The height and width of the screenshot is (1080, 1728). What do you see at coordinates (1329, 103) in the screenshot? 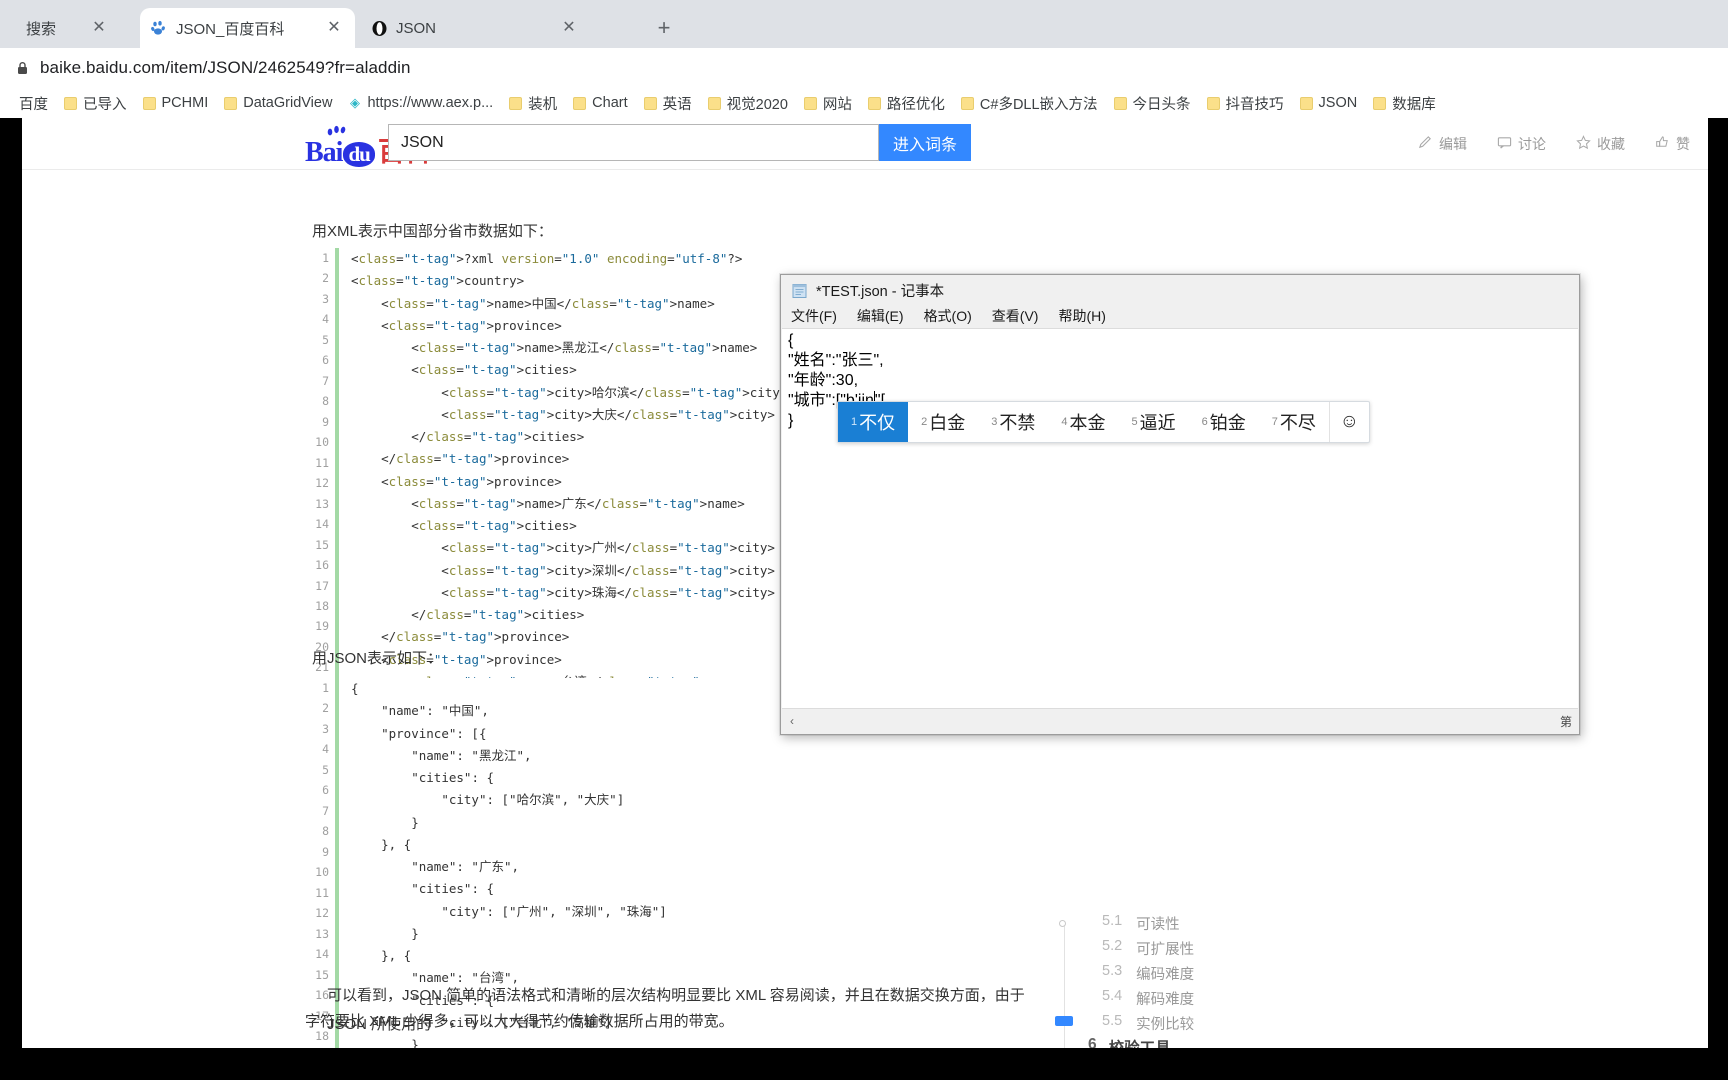
I see `bookmark-item: JSON` at bounding box center [1329, 103].